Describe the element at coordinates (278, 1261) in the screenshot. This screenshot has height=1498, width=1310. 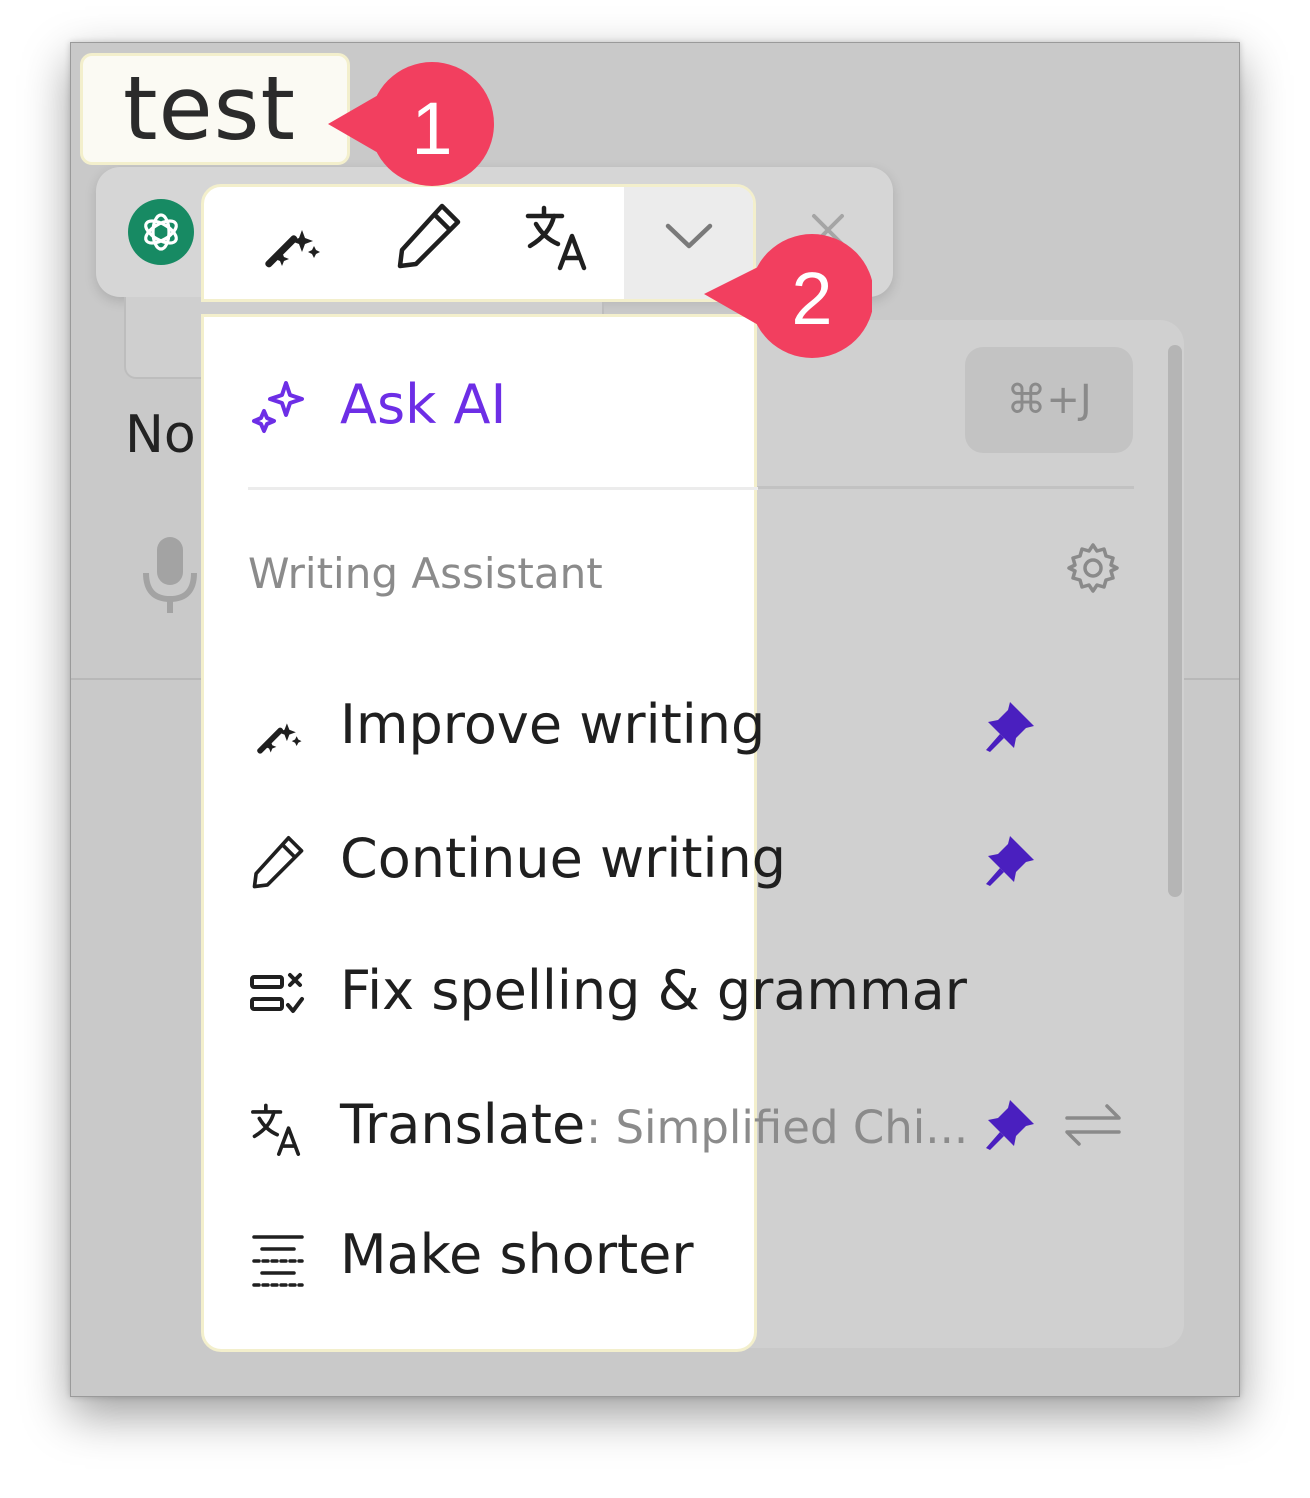
I see `shorten-text-icon` at that location.